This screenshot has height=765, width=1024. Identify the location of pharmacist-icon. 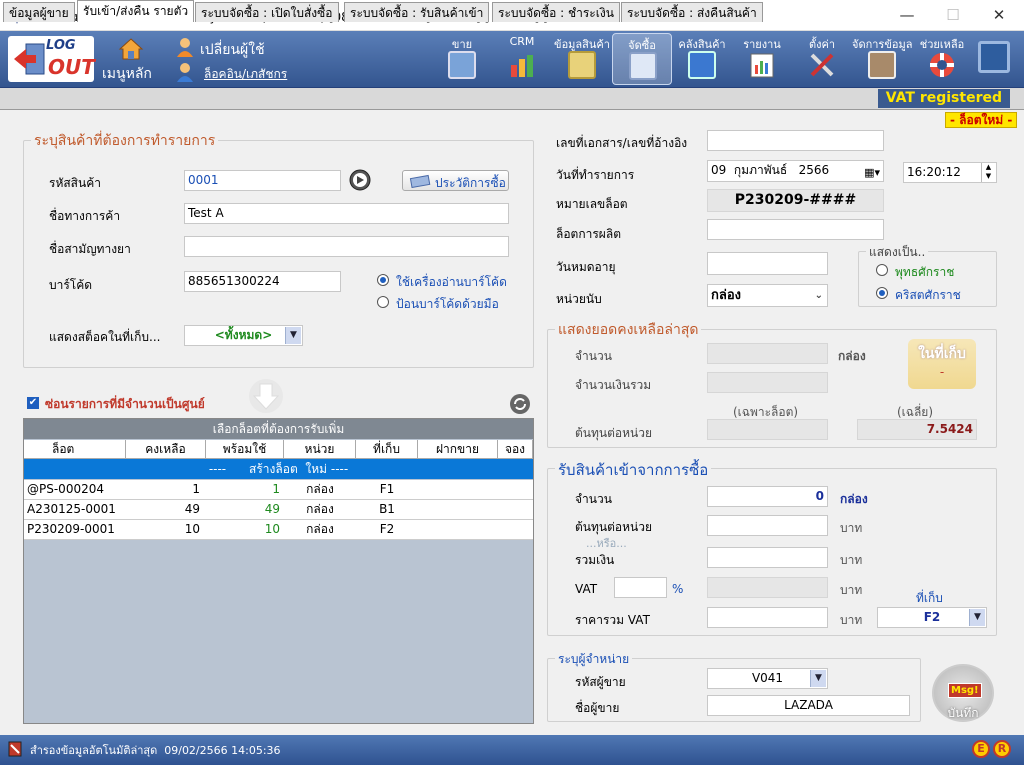
(185, 72).